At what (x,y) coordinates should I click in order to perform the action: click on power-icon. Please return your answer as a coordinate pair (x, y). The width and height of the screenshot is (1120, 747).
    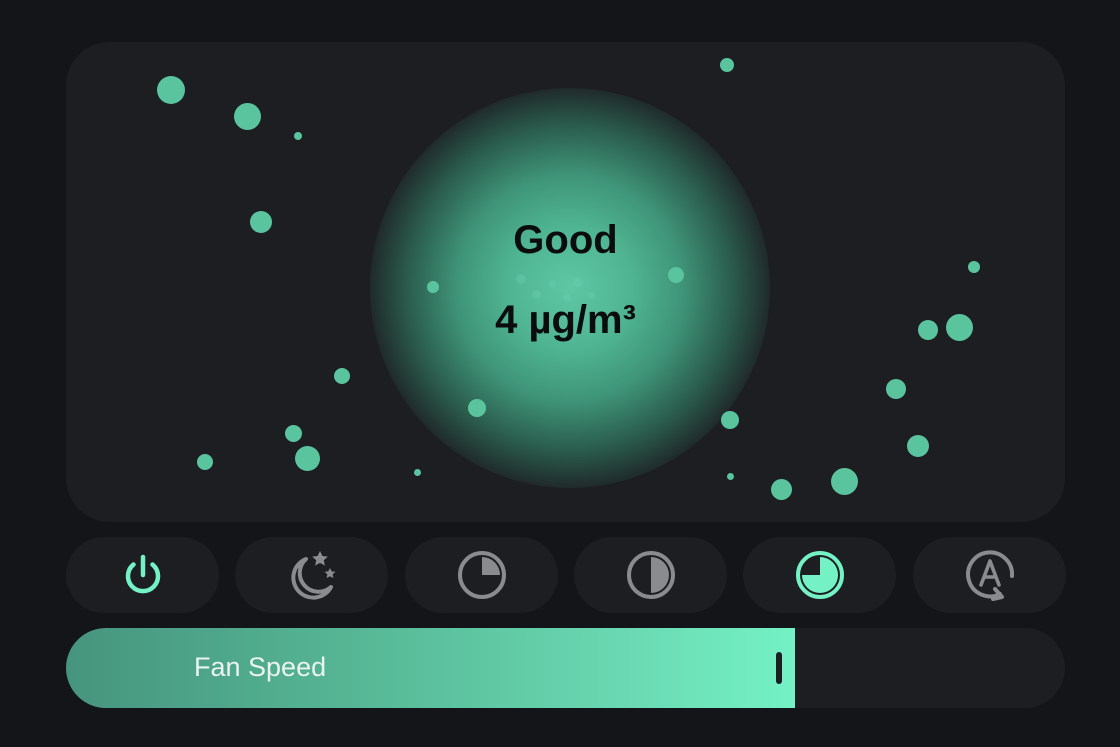
    Looking at the image, I should click on (142, 574).